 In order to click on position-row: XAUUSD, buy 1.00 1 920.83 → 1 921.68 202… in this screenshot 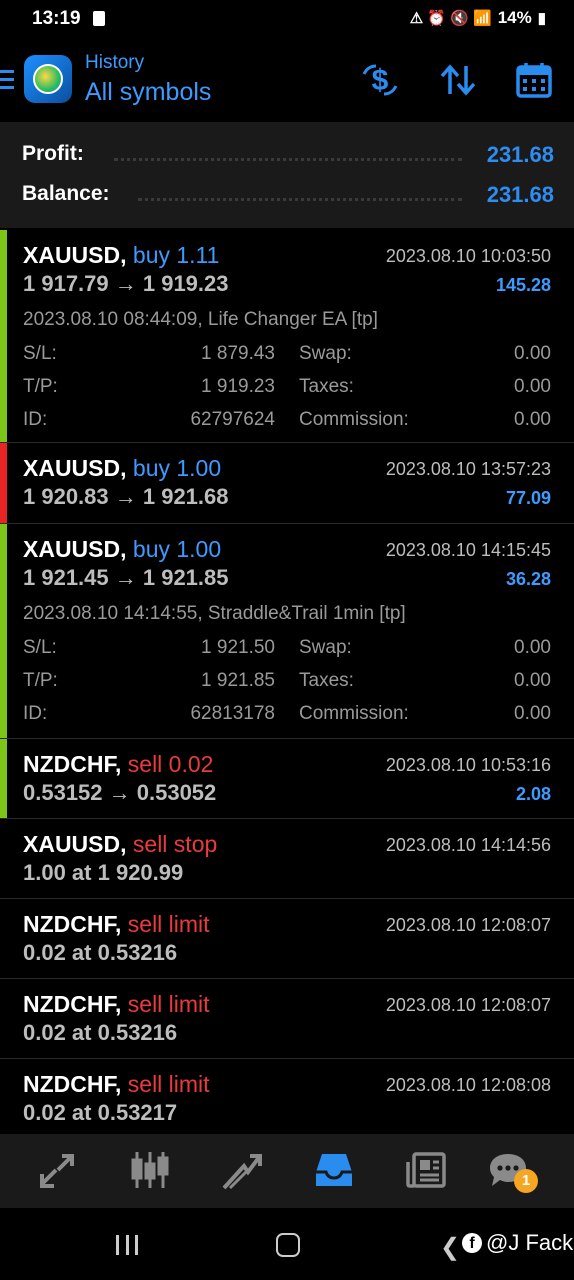, I will do `click(287, 483)`.